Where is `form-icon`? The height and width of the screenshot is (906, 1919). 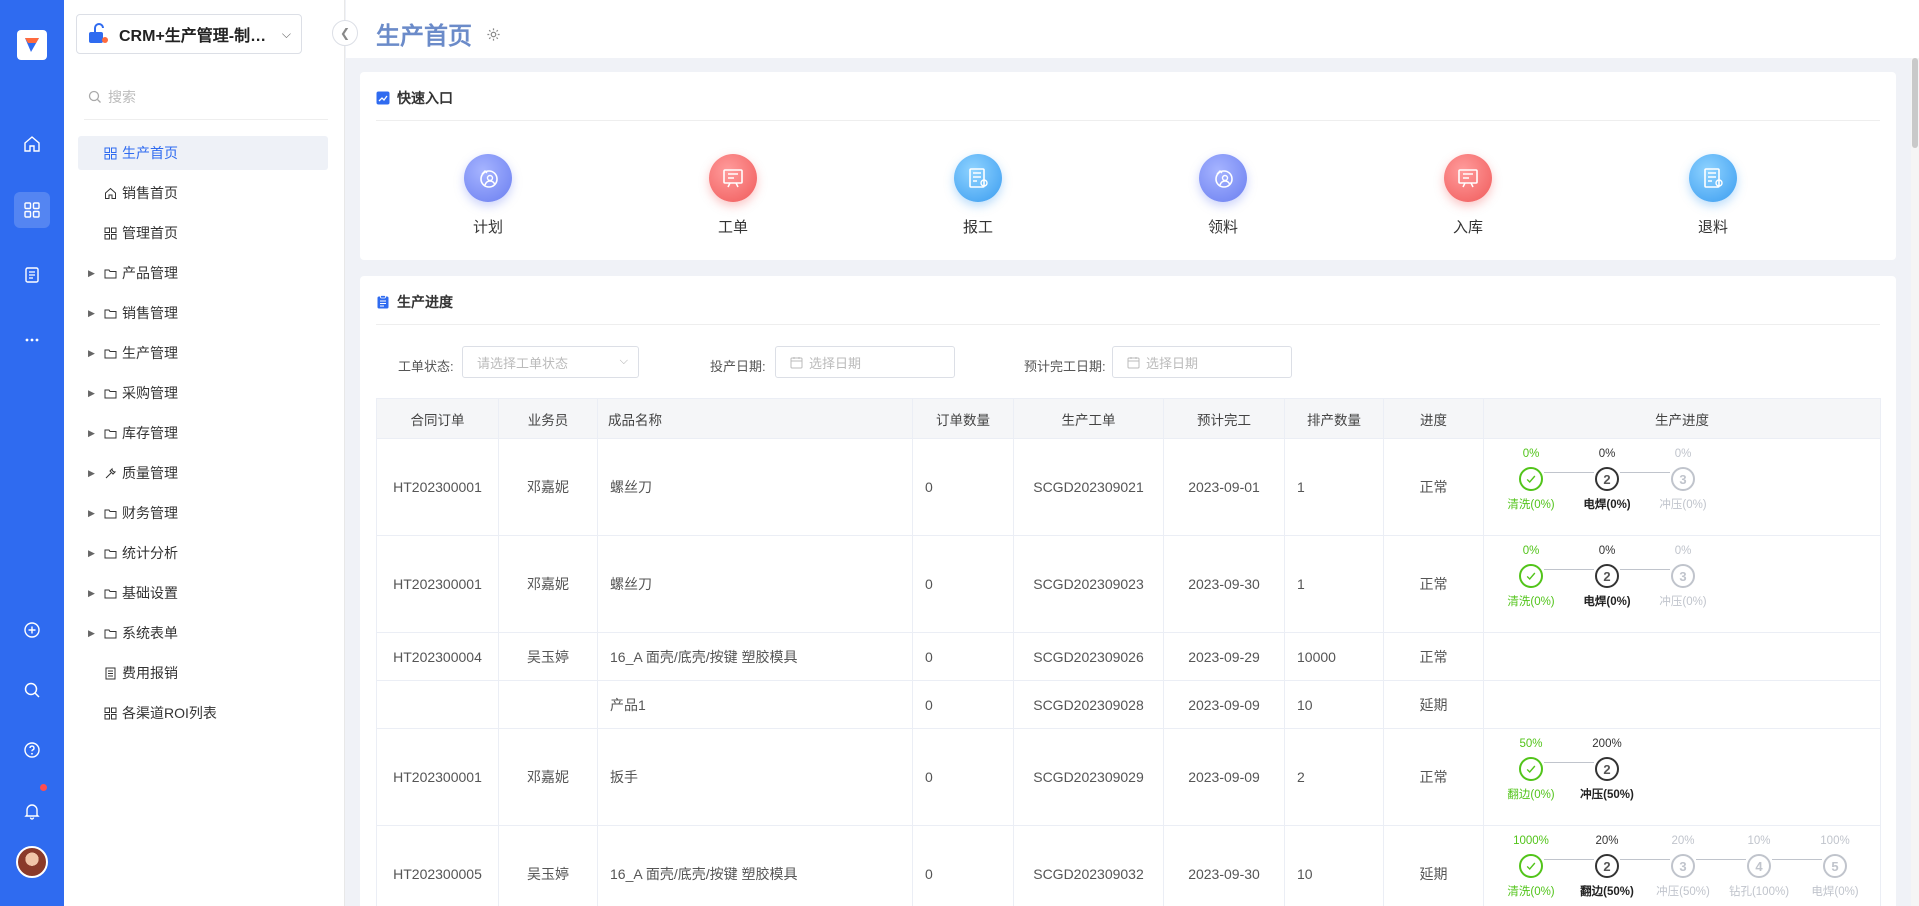 form-icon is located at coordinates (110, 673).